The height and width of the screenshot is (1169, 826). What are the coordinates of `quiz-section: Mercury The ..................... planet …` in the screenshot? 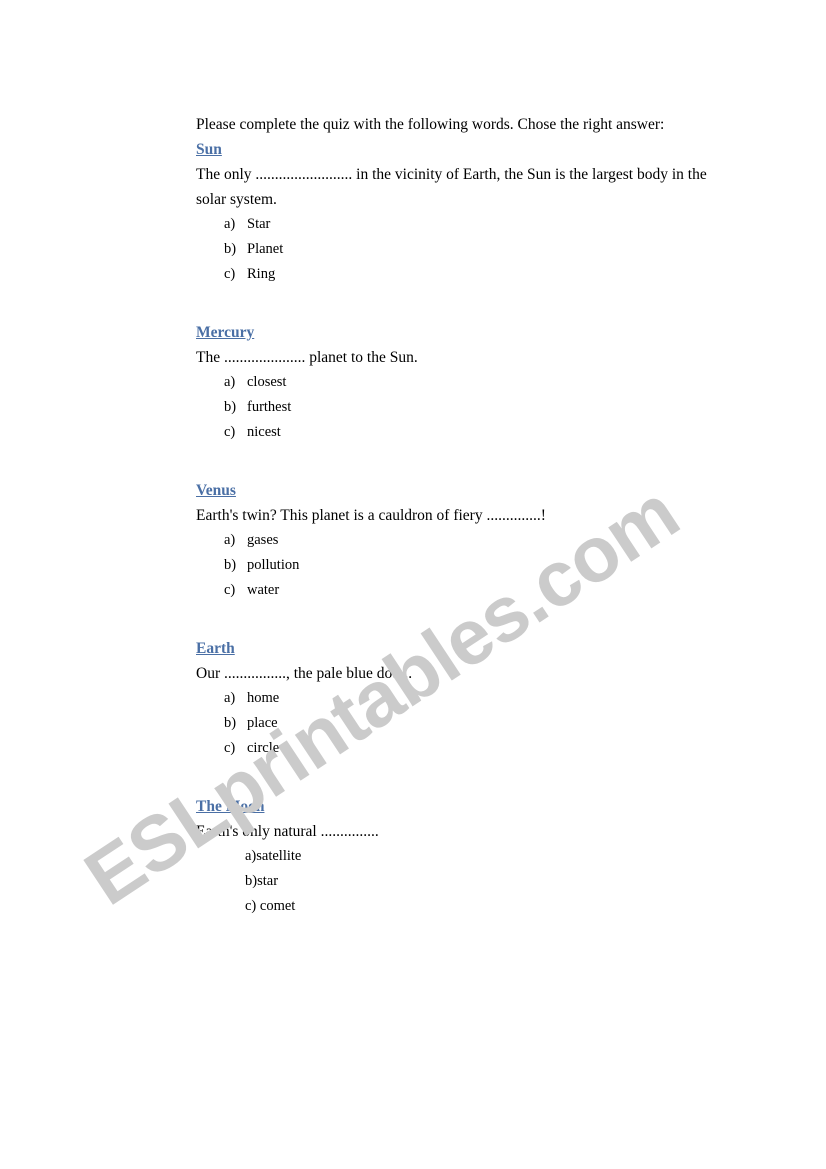 It's located at (456, 382).